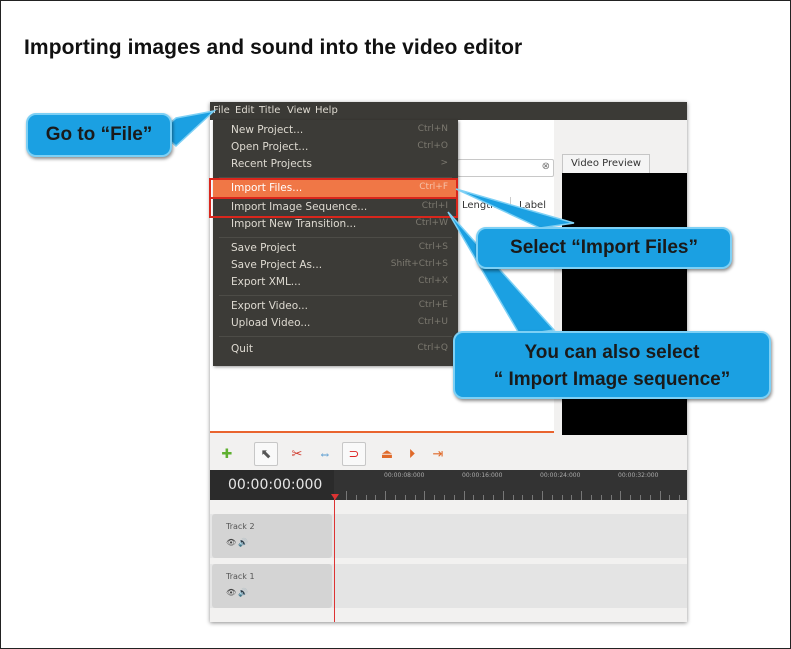  What do you see at coordinates (297, 454) in the screenshot?
I see `razor-icon: ✂` at bounding box center [297, 454].